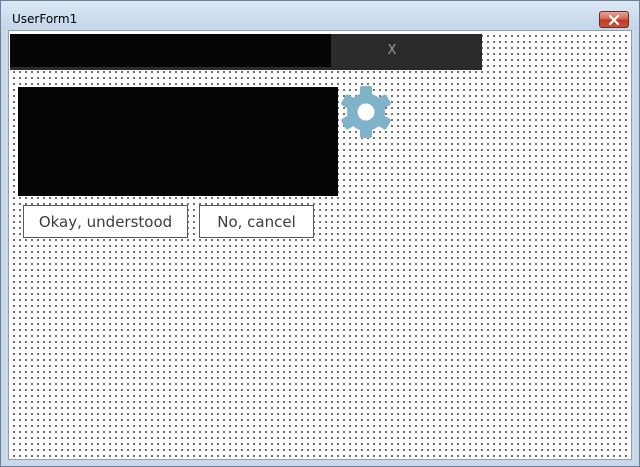  What do you see at coordinates (366, 112) in the screenshot?
I see `gear-icon` at bounding box center [366, 112].